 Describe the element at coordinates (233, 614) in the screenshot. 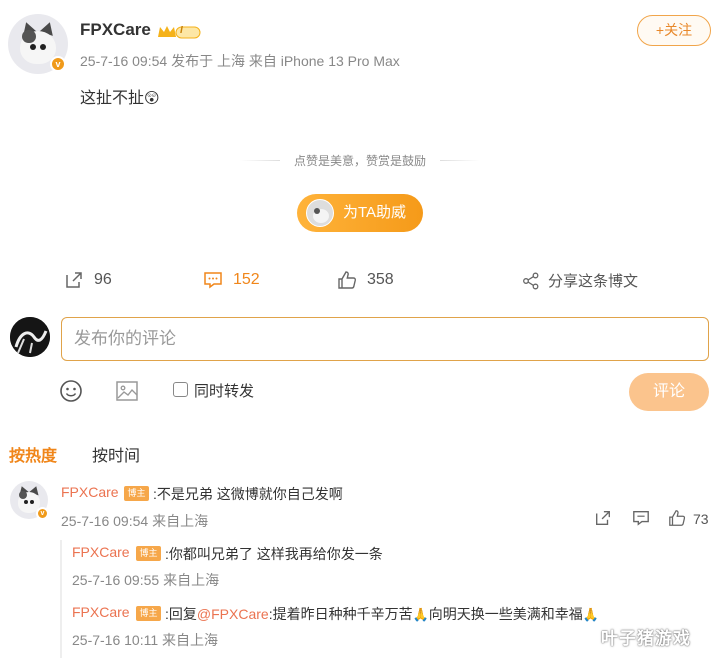

I see `mention-link: @FPXCare` at that location.